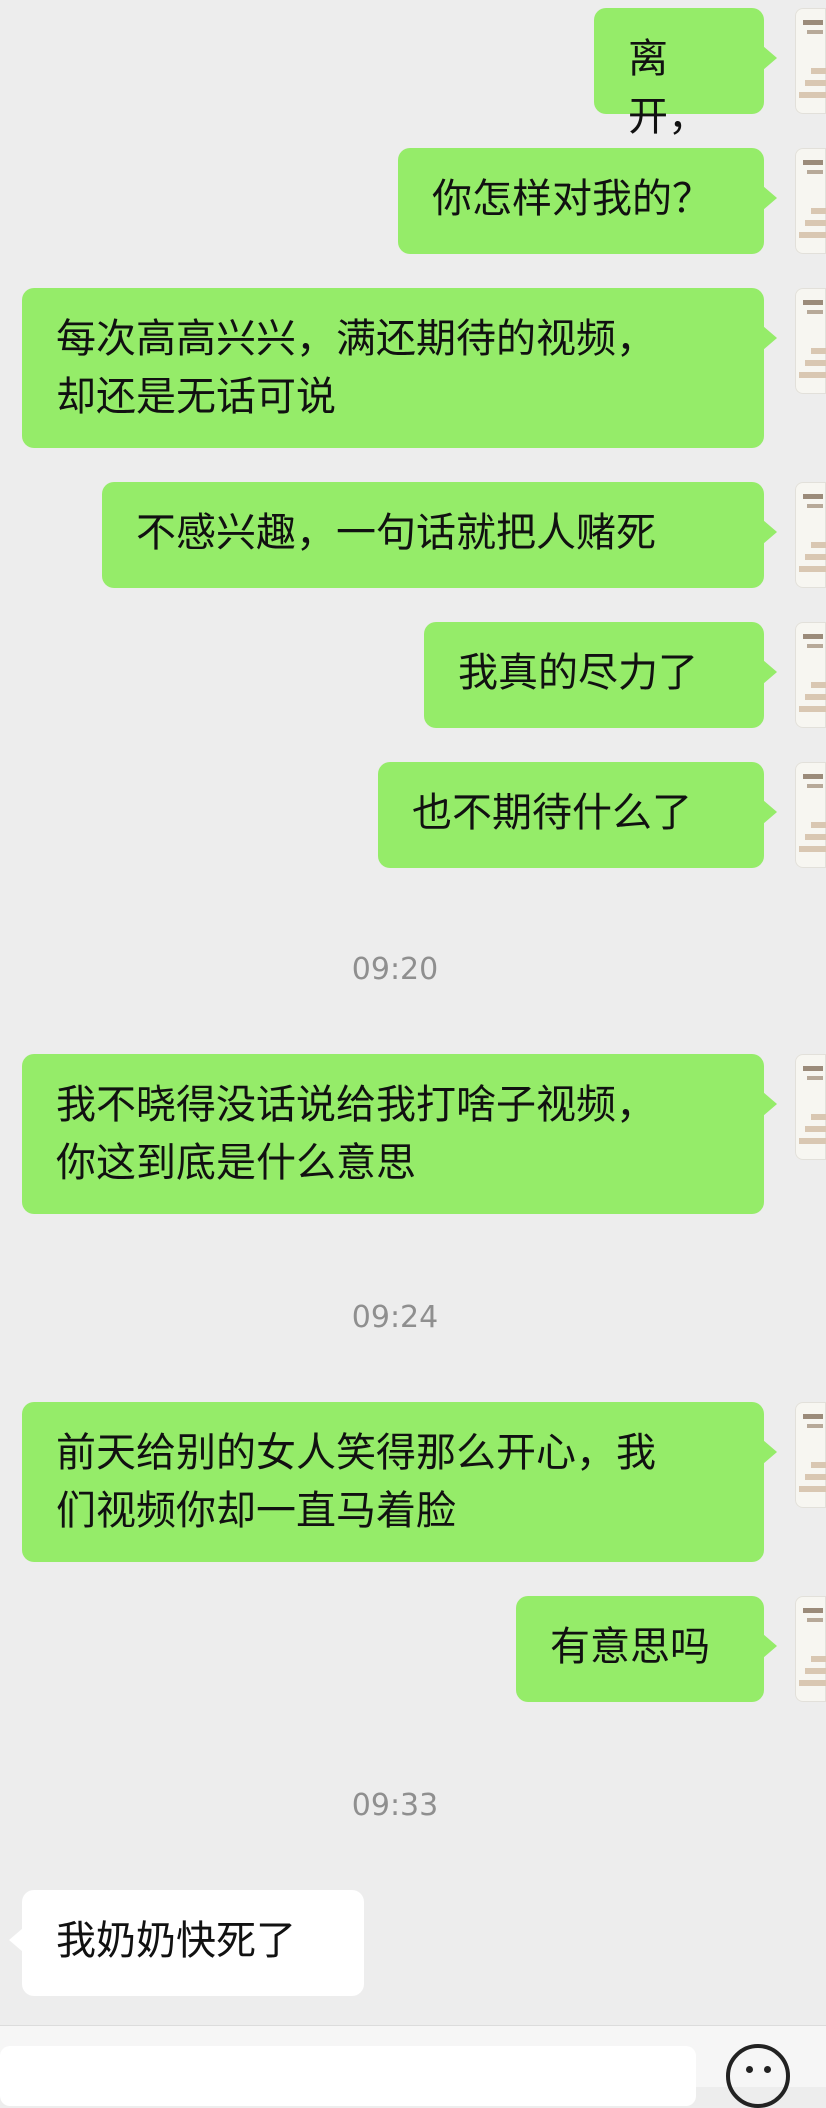 This screenshot has width=826, height=2108. What do you see at coordinates (395, 969) in the screenshot?
I see `timestamp: 09:20` at bounding box center [395, 969].